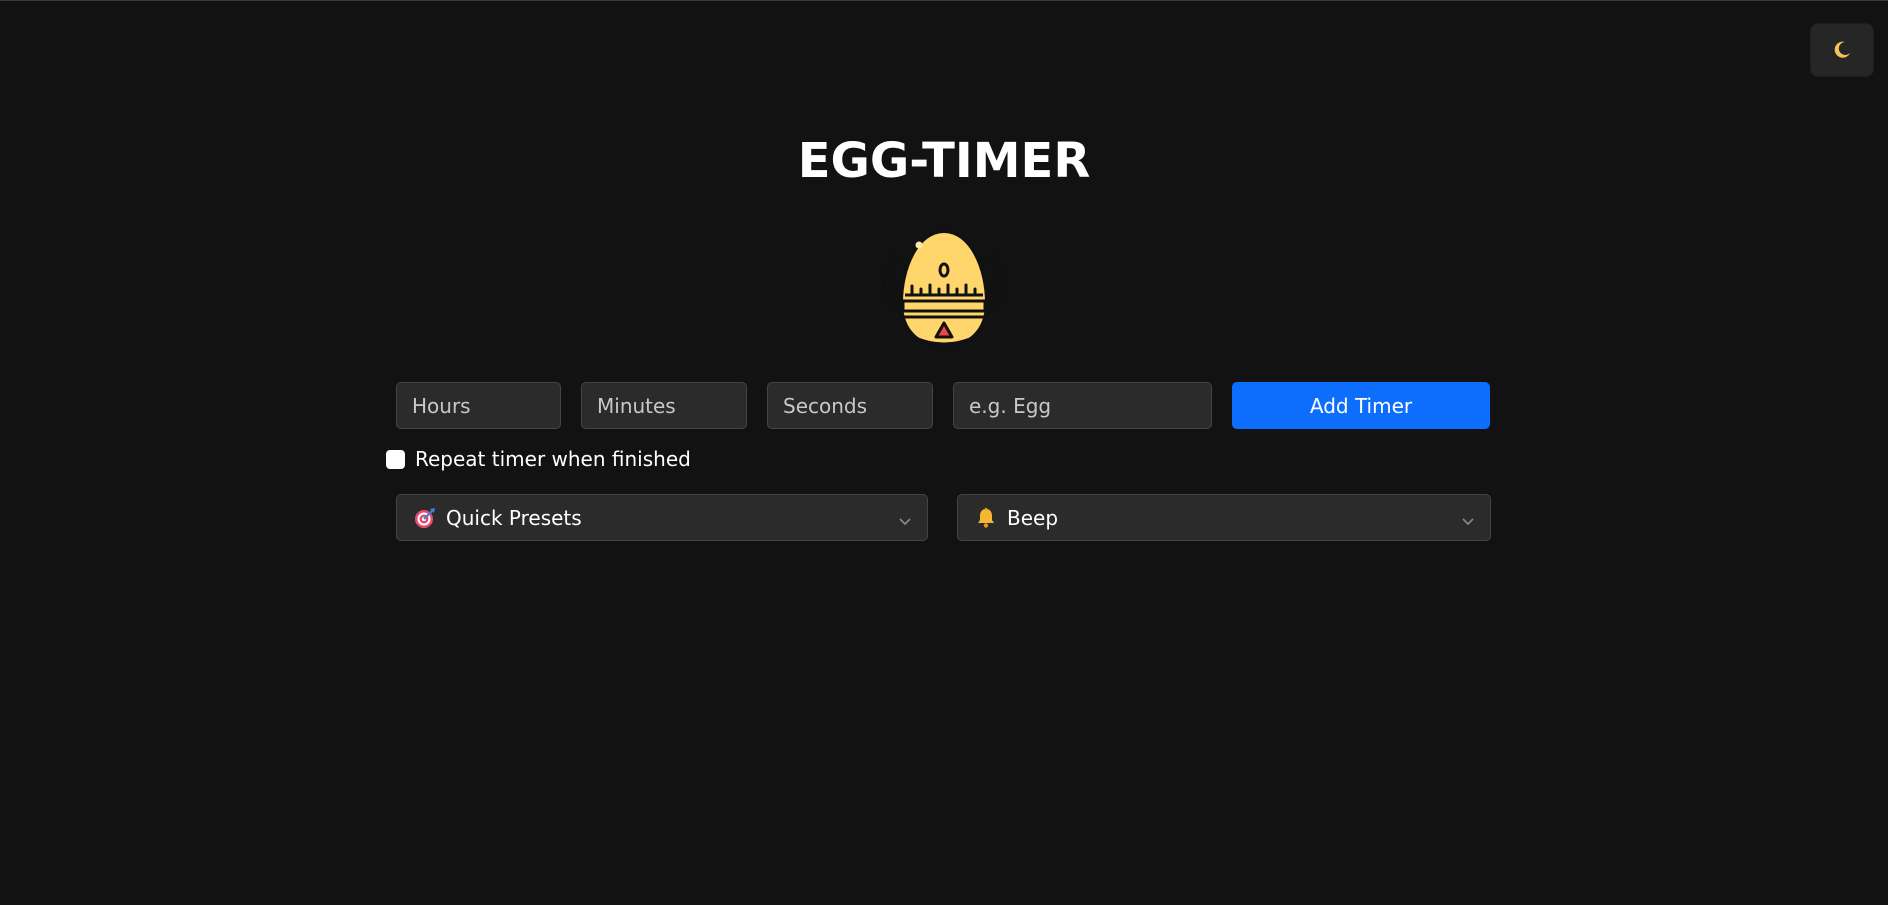  Describe the element at coordinates (425, 518) in the screenshot. I see `target-icon` at that location.